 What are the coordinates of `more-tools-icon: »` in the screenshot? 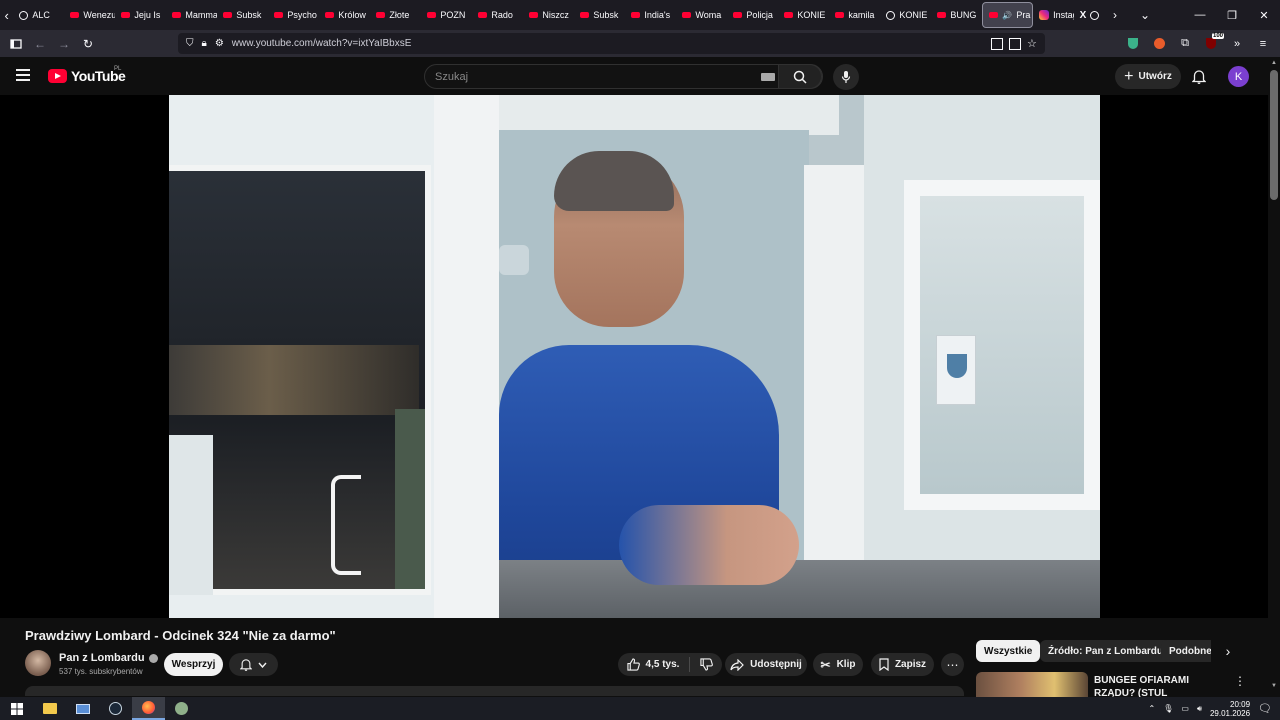 It's located at (1237, 44).